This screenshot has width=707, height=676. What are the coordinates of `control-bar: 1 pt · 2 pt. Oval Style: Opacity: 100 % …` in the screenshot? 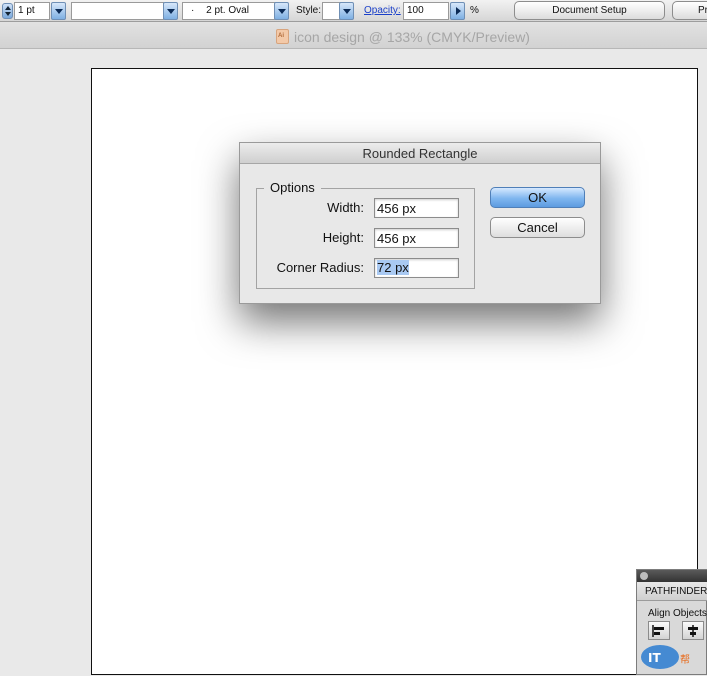 It's located at (353, 11).